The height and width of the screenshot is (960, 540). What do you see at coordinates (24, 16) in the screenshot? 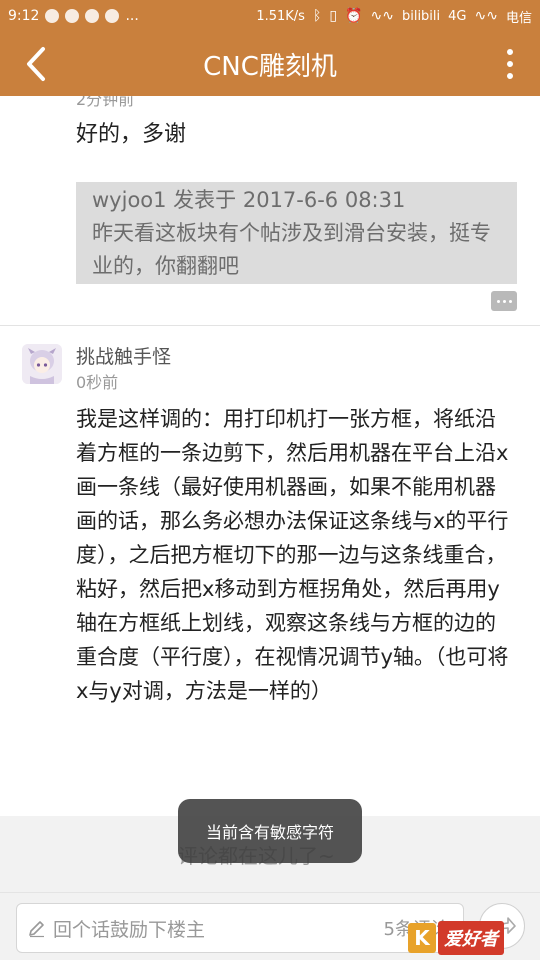
I see `status-time: 9:12` at bounding box center [24, 16].